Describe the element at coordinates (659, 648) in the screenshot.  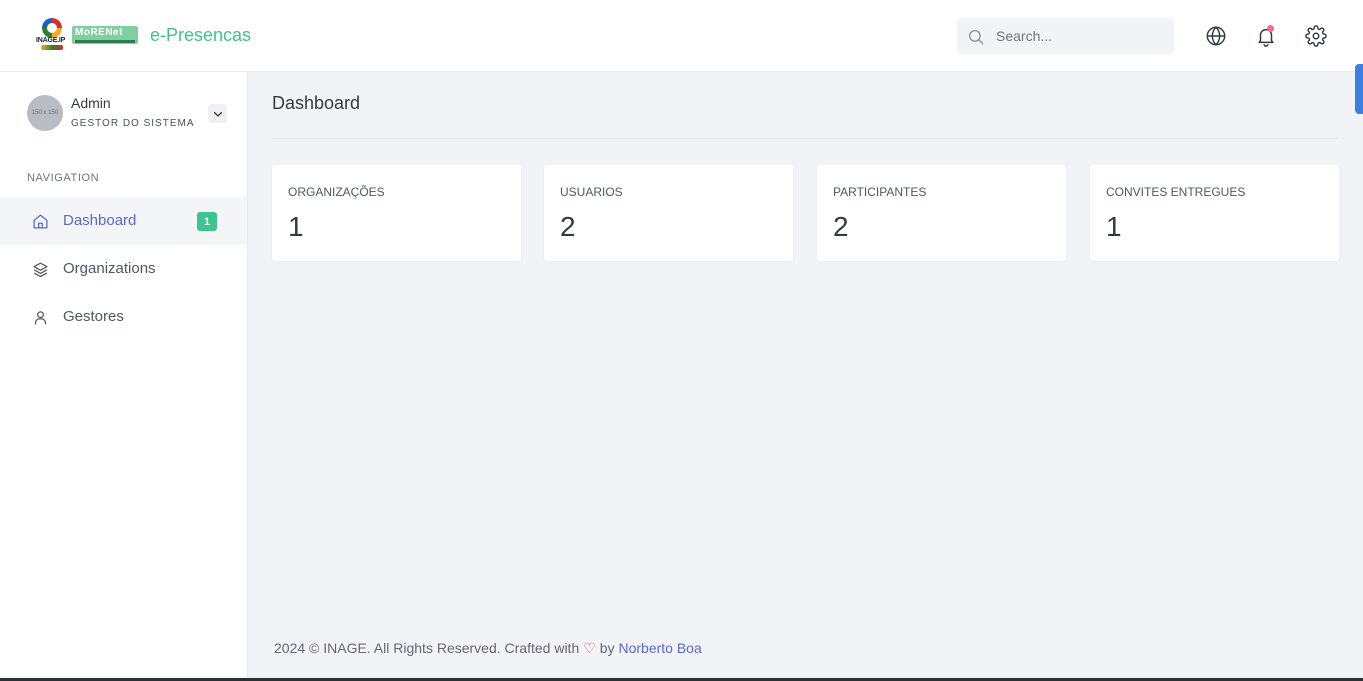
I see `author-link: Norberto Boa` at that location.